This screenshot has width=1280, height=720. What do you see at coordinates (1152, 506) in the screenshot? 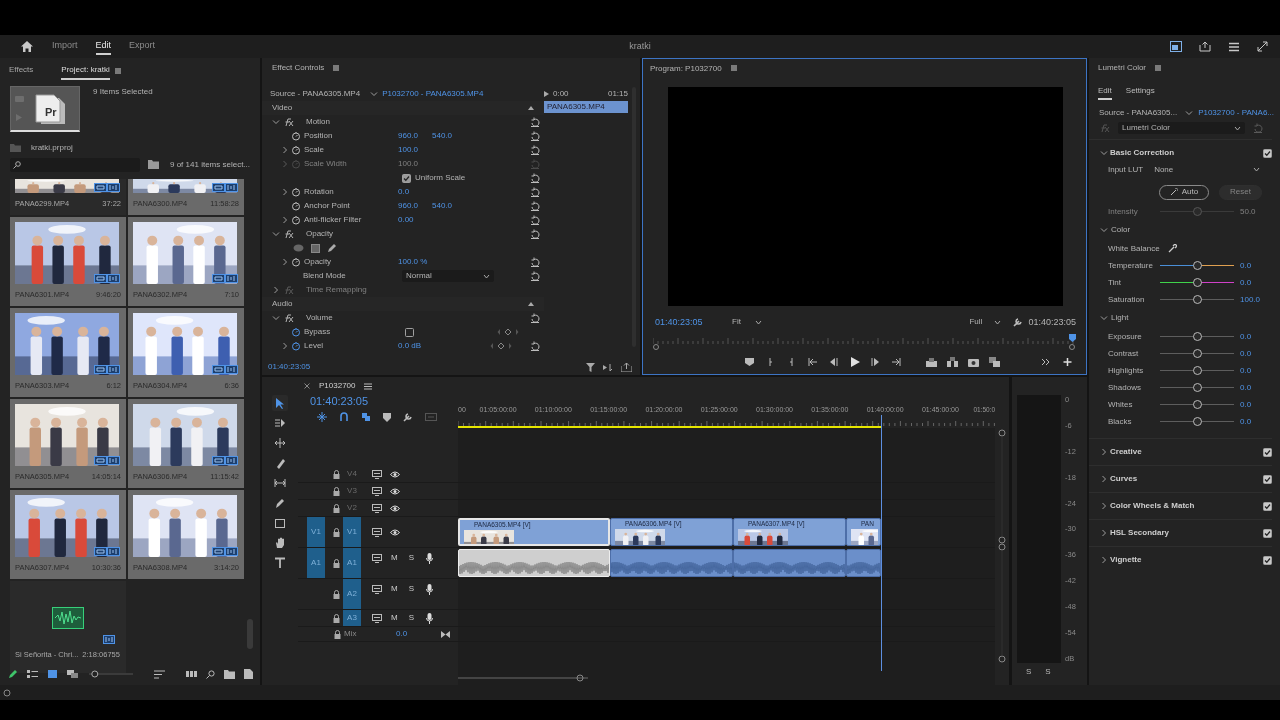
I see `section-title: Color Wheels & Match` at bounding box center [1152, 506].